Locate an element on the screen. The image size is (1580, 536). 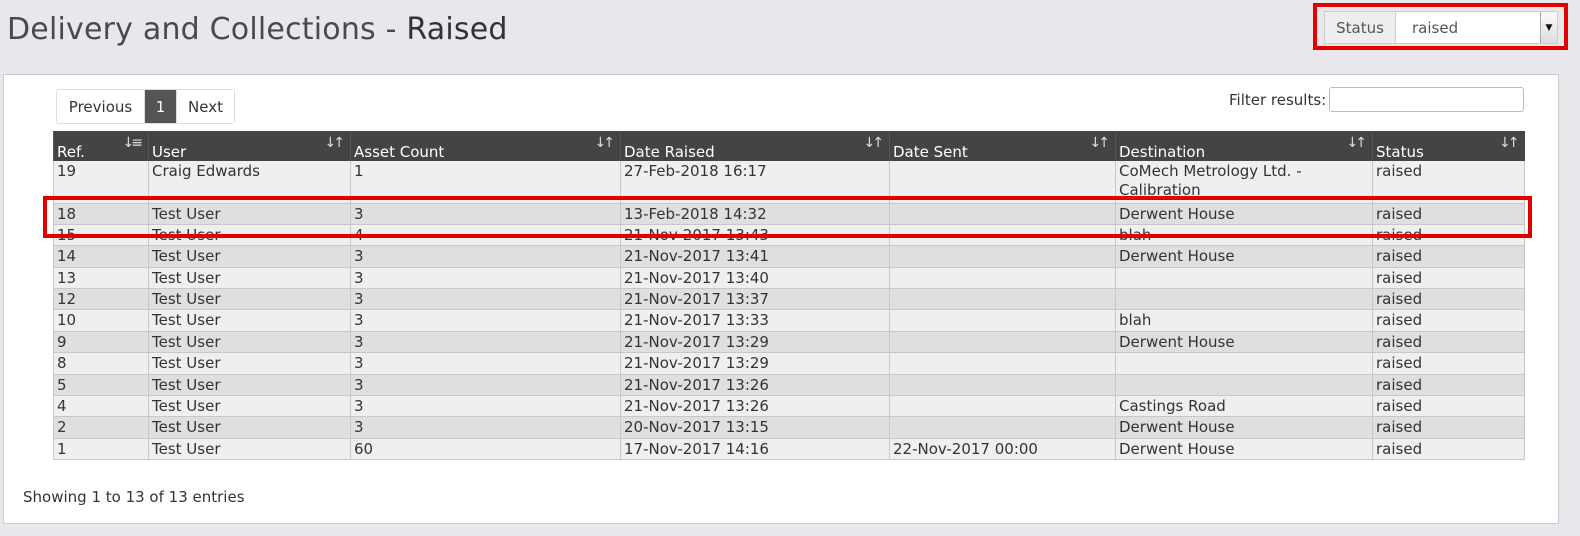
cell-ref: 4 is located at coordinates (101, 406).